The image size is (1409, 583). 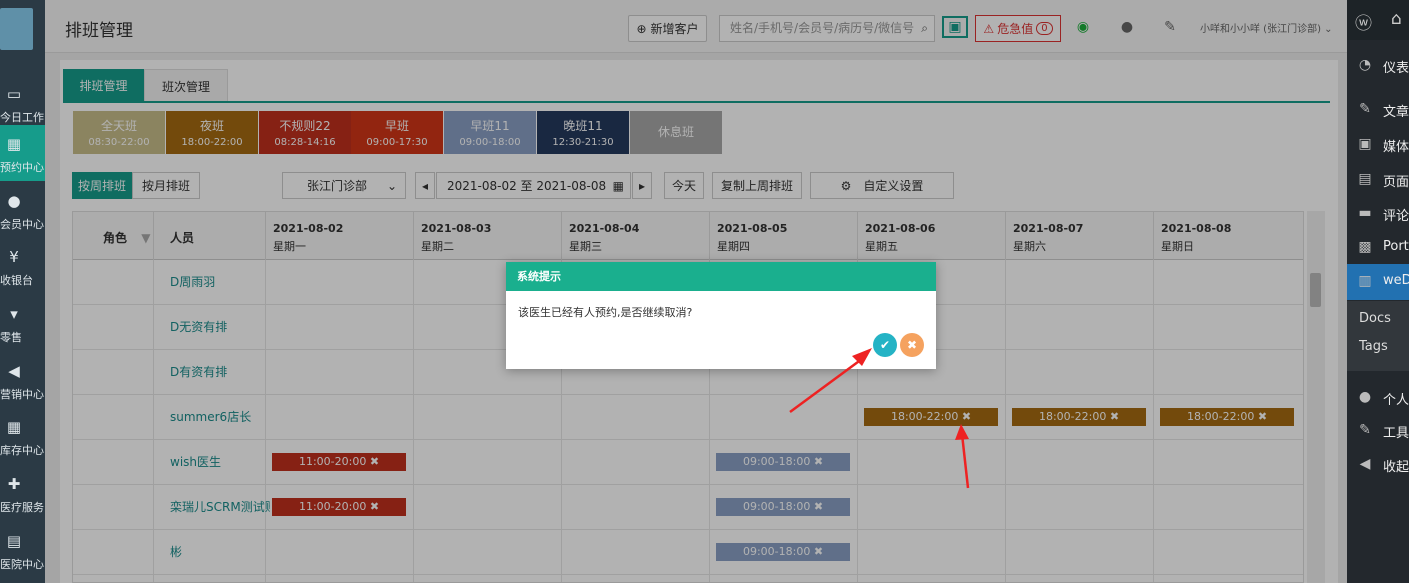 What do you see at coordinates (1378, 282) in the screenshot?
I see `wp-menu-item: ▥ weD` at bounding box center [1378, 282].